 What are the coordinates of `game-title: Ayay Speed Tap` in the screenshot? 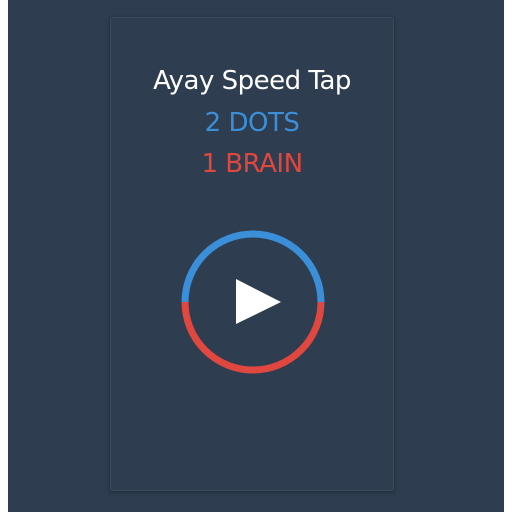 It's located at (252, 81).